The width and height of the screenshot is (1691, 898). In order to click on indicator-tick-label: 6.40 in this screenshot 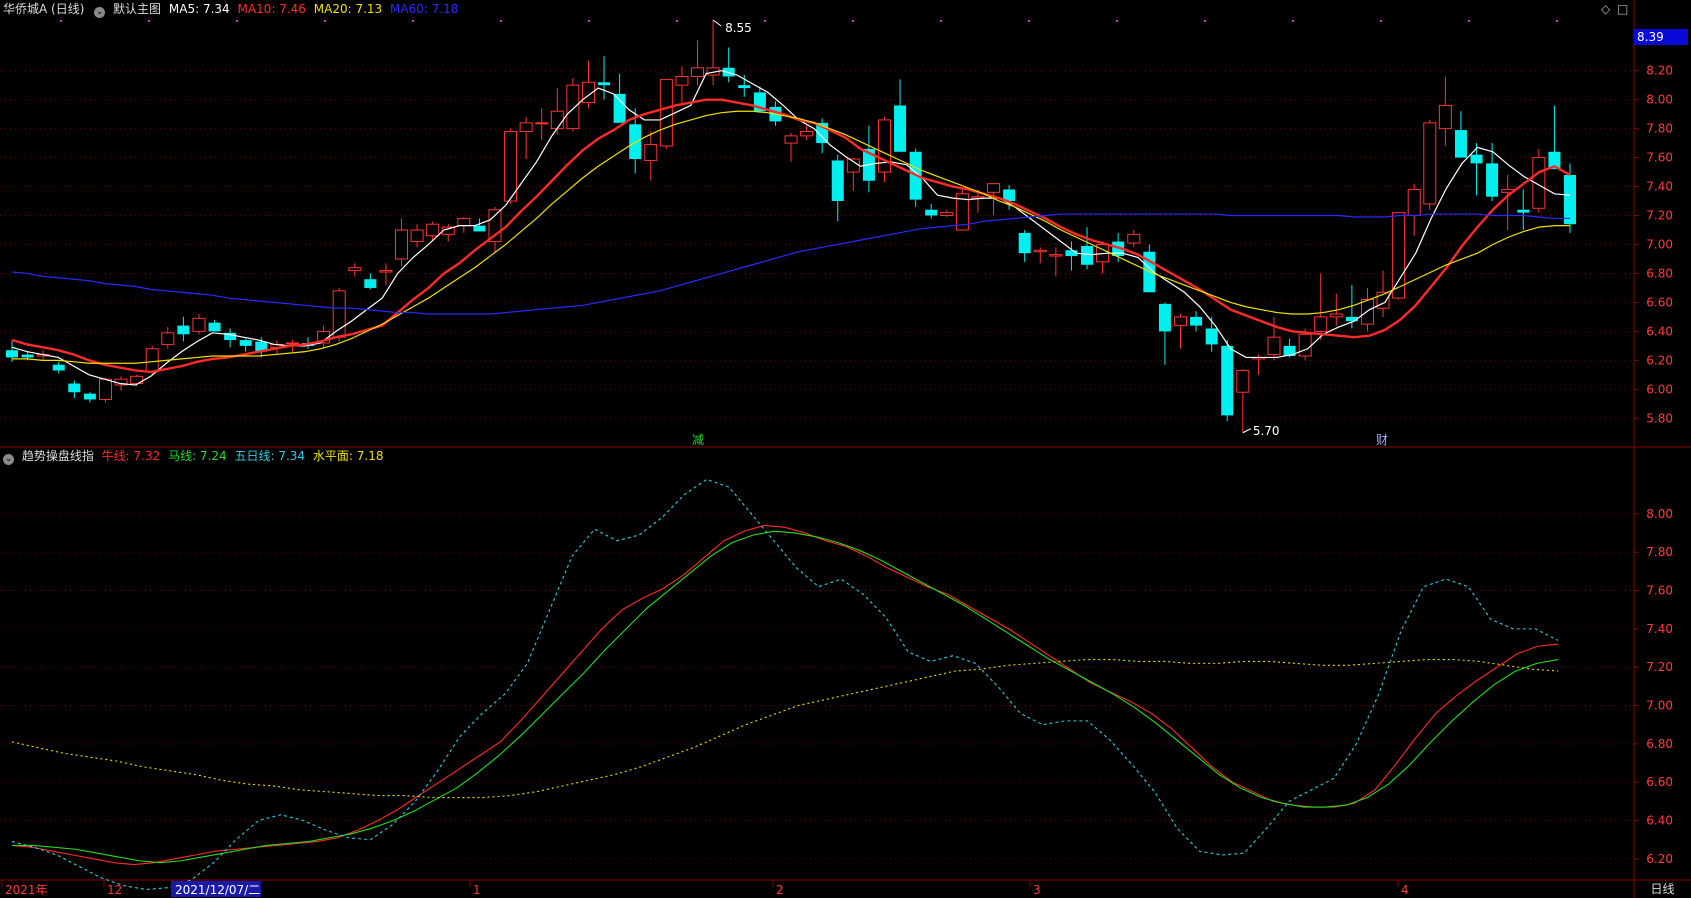, I will do `click(1659, 821)`.